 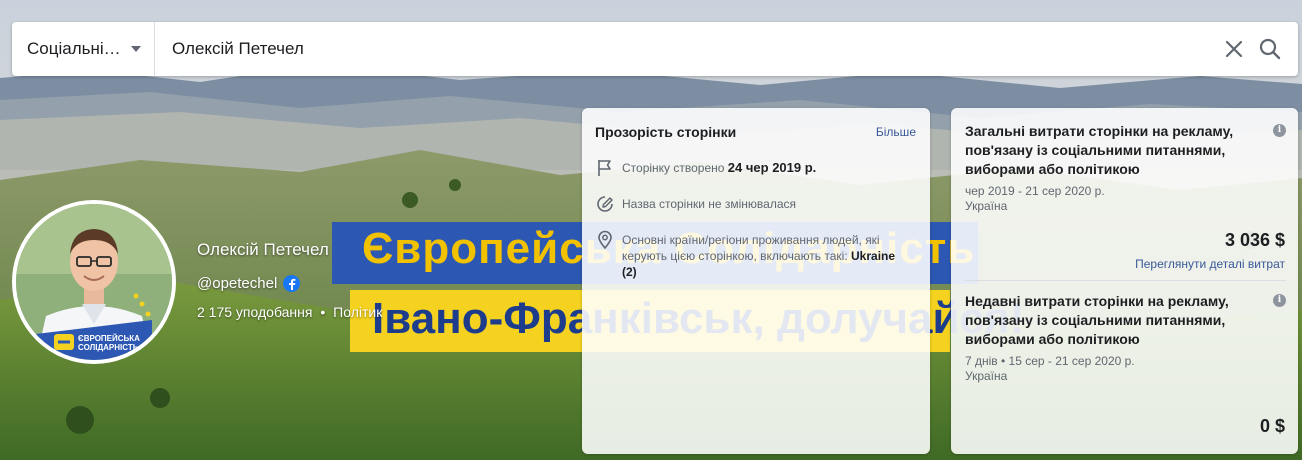 What do you see at coordinates (109, 338) in the screenshot?
I see `avatar-logo-line1: ЄВРОПЕЙСЬКА` at bounding box center [109, 338].